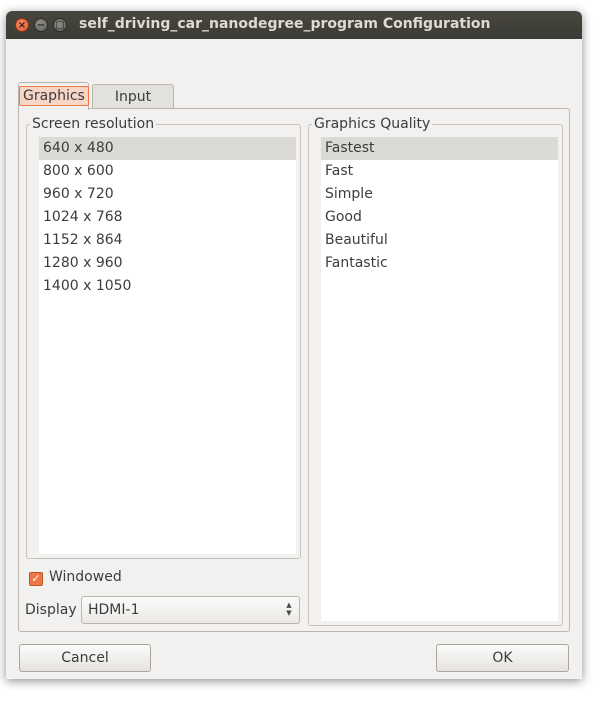 This screenshot has width=609, height=707. I want to click on list-item: 640 x 480, so click(167, 148).